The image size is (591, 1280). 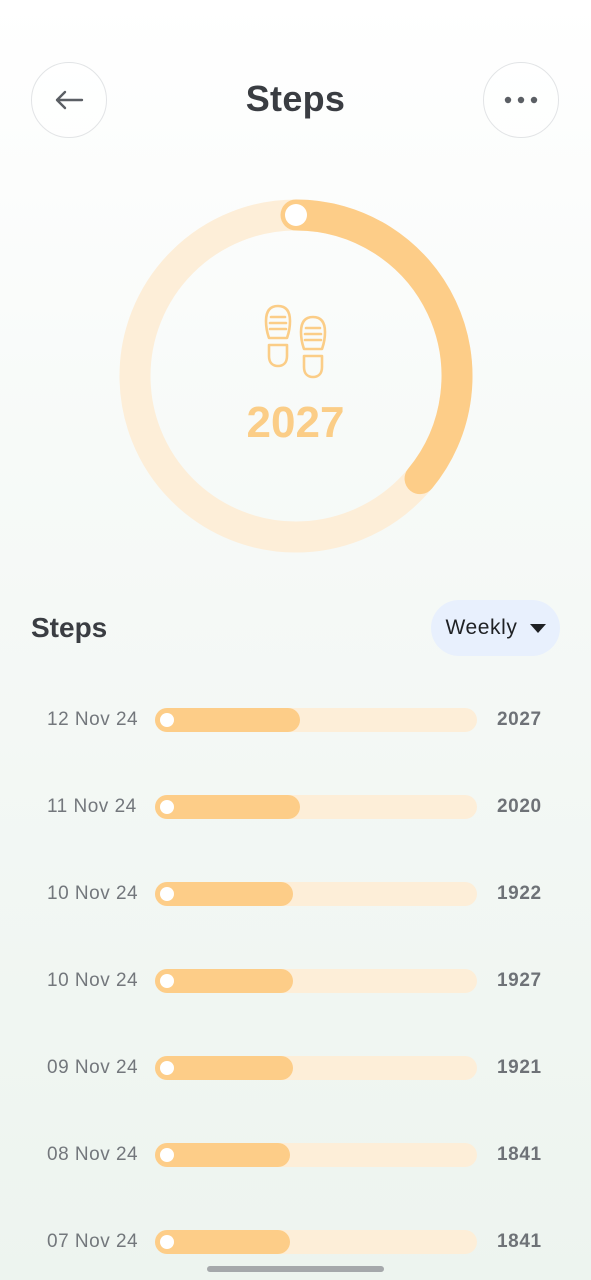 I want to click on row-step-count: 2027, so click(x=519, y=719).